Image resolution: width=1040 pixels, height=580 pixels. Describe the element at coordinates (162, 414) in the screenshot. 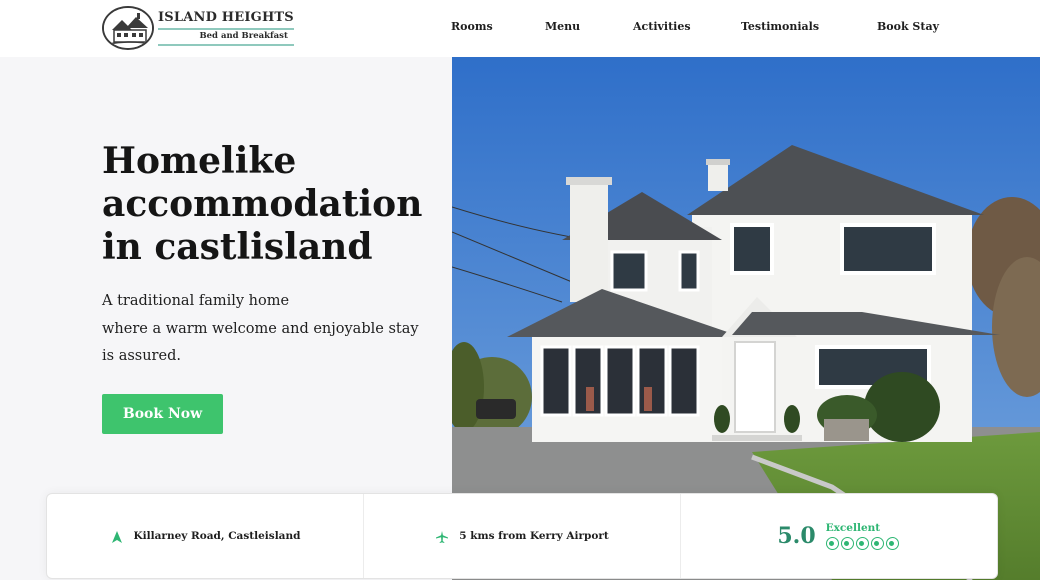

I see `book-now-button: Book Now` at that location.